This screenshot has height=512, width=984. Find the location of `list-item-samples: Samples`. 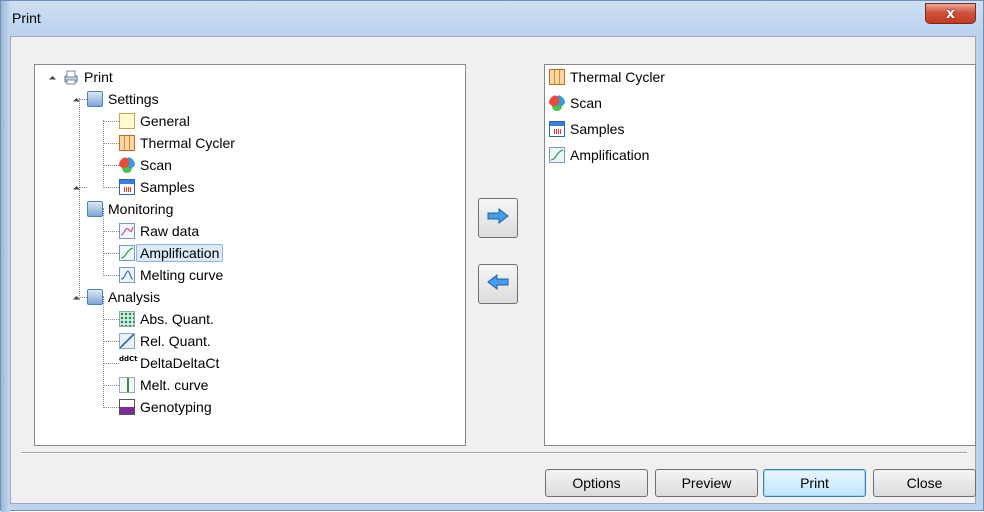

list-item-samples: Samples is located at coordinates (586, 129).